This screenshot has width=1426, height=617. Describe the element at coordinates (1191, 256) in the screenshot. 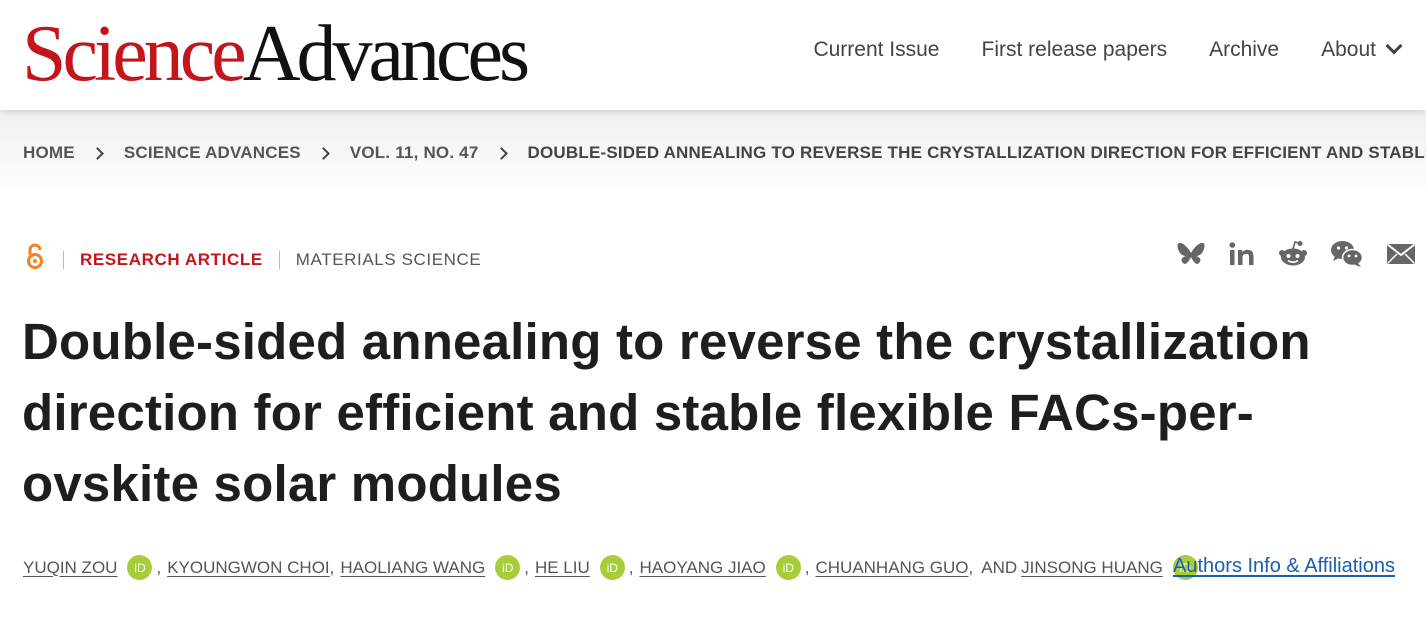

I see `bluesky-icon` at that location.